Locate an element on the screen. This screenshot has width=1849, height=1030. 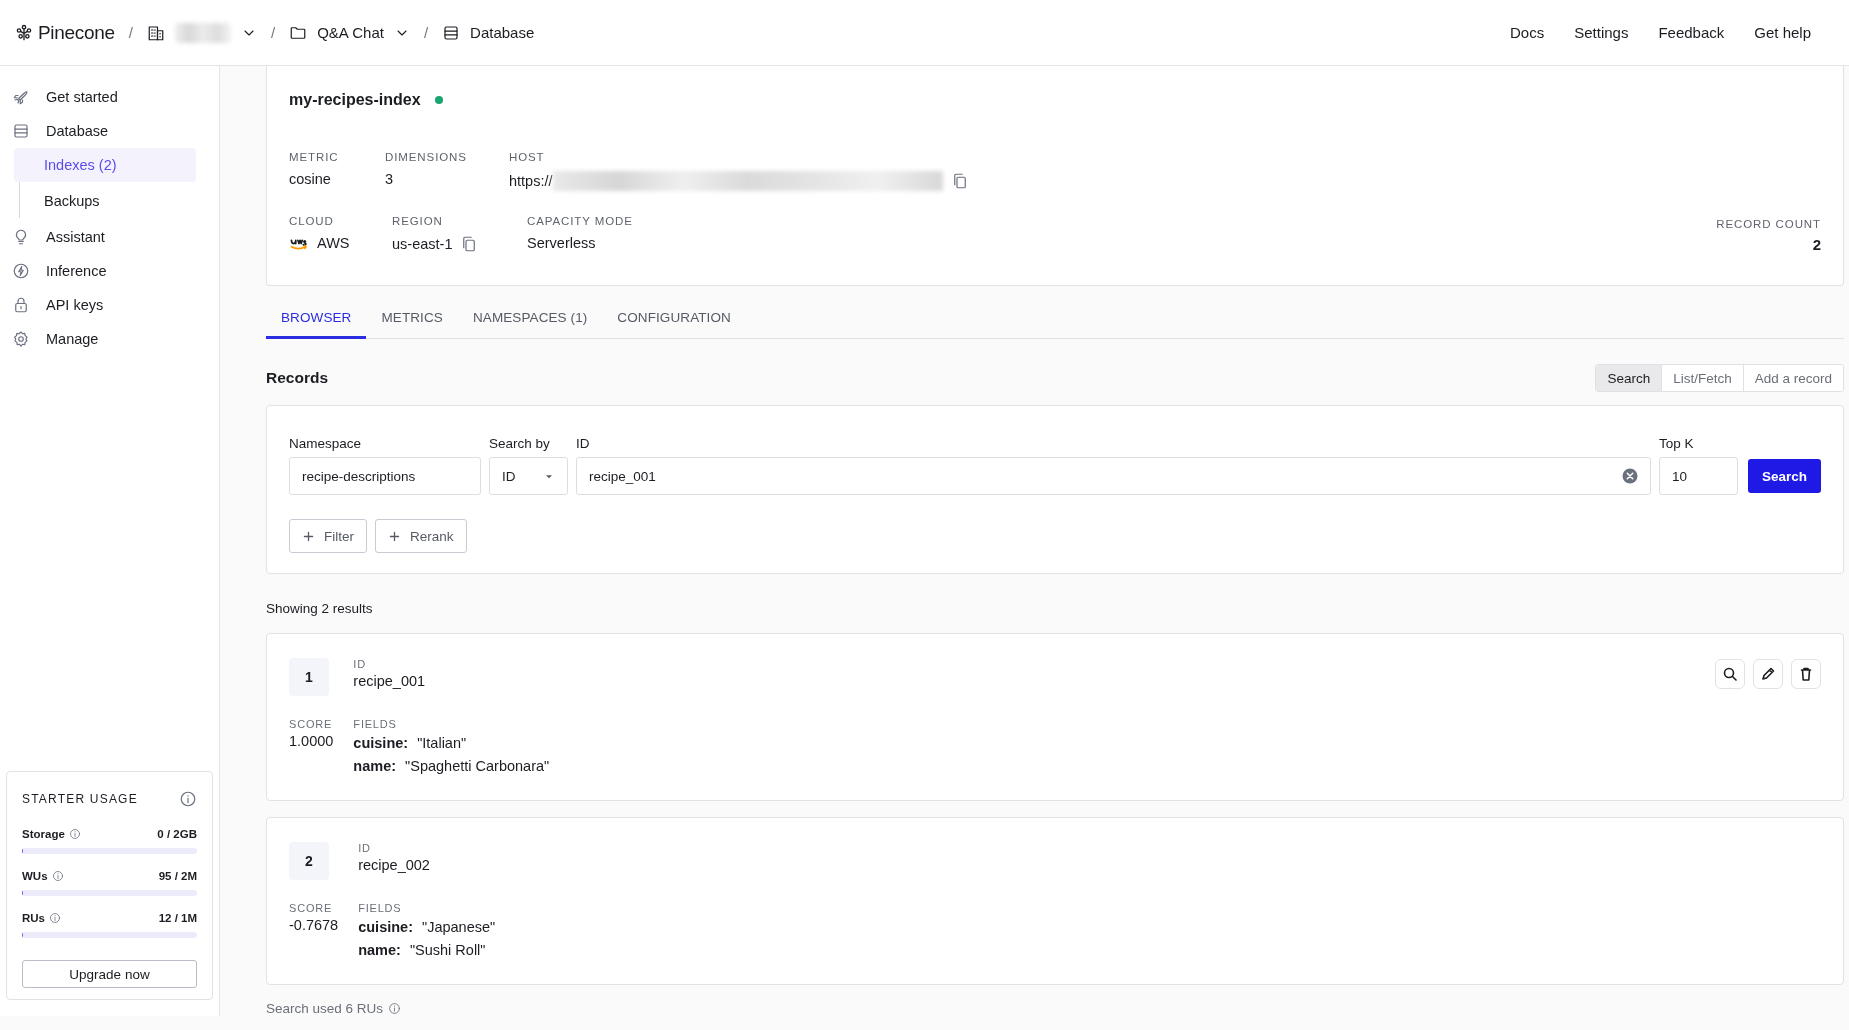
results-summary: Showing 2 results is located at coordinates (319, 608).